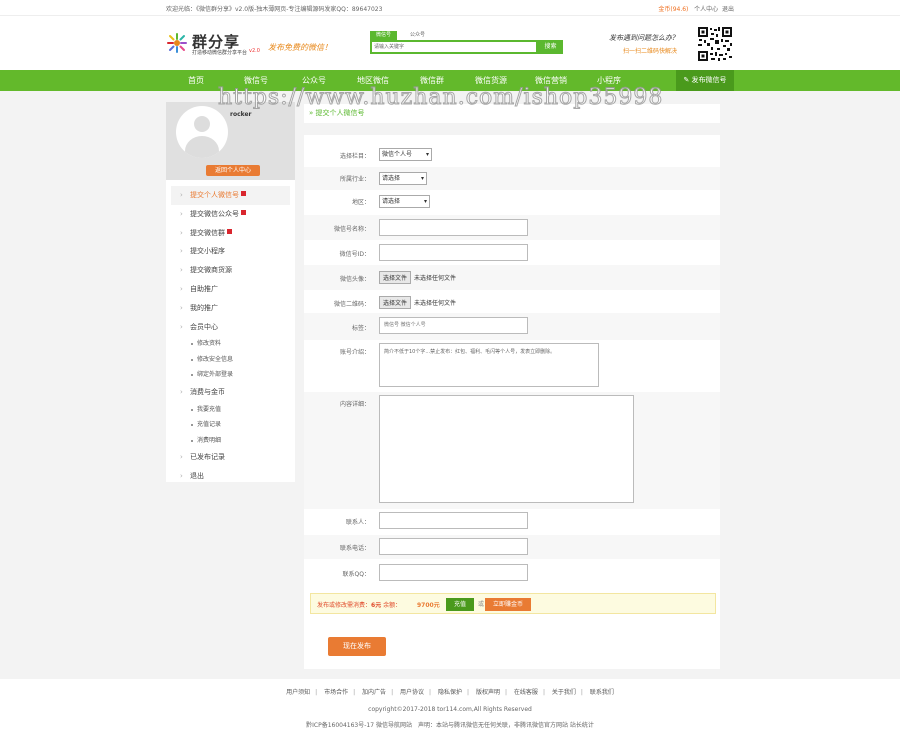  Describe the element at coordinates (207, 232) in the screenshot. I see `sidebar-item-label: 提交微信群` at that location.